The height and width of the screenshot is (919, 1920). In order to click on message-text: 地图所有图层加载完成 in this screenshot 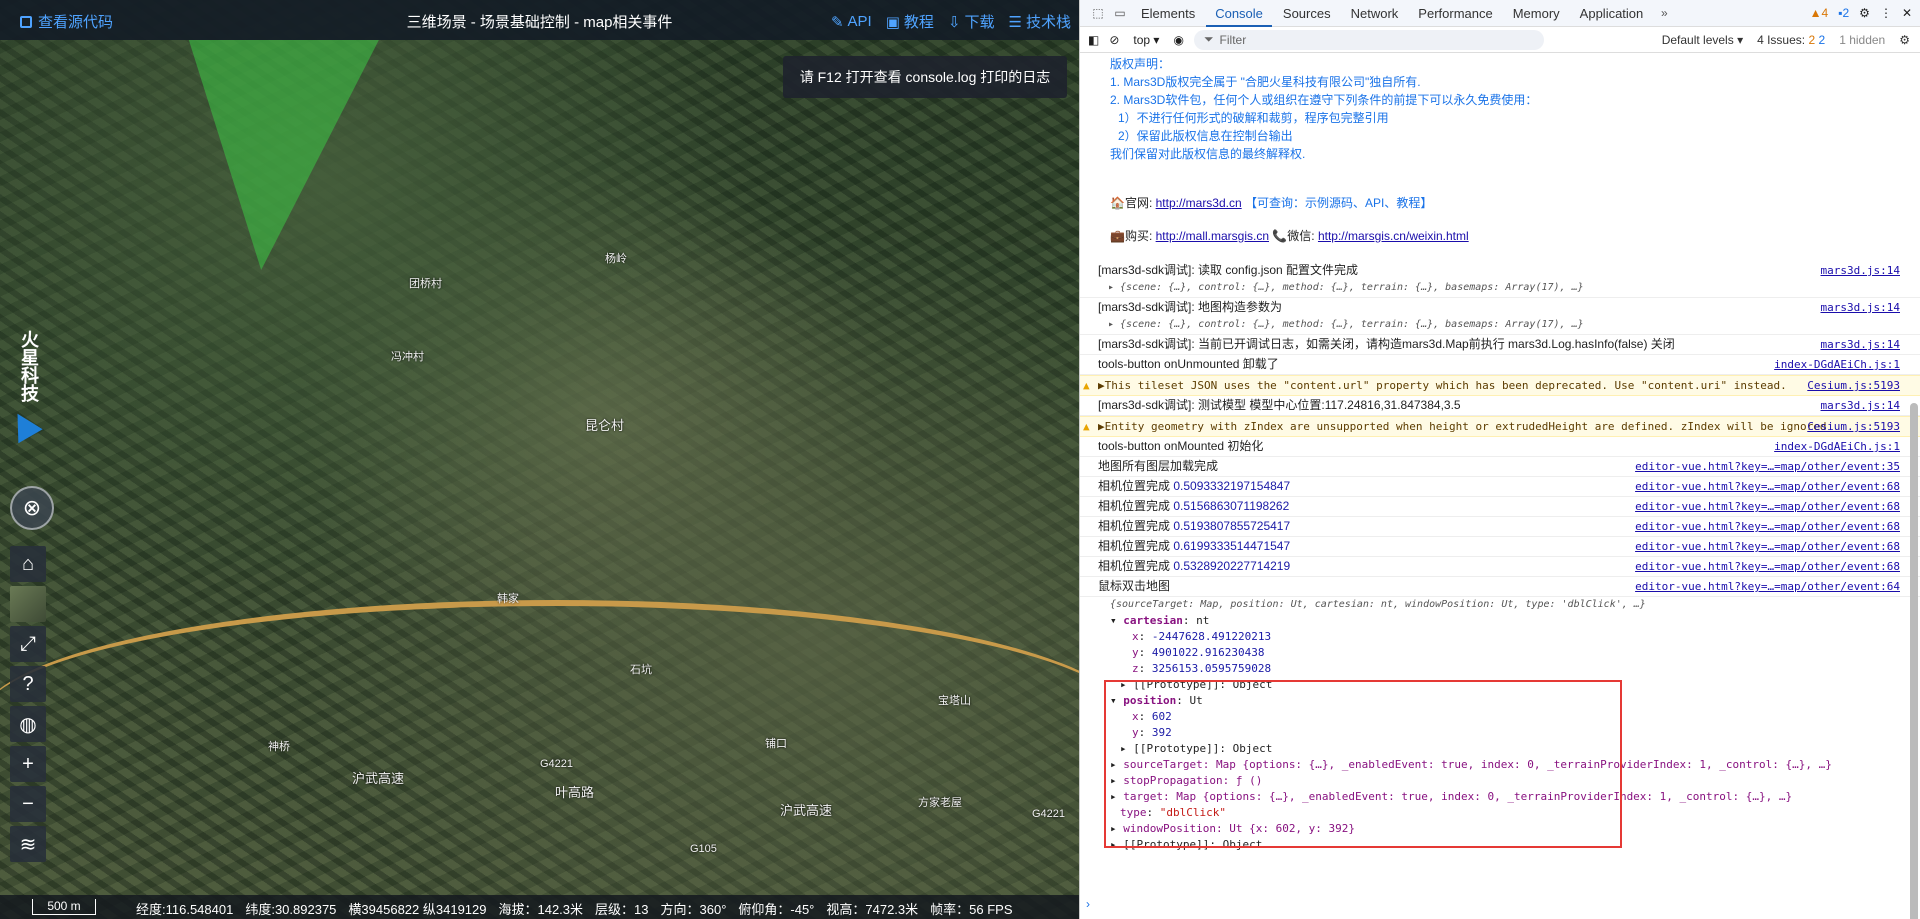, I will do `click(1158, 466)`.